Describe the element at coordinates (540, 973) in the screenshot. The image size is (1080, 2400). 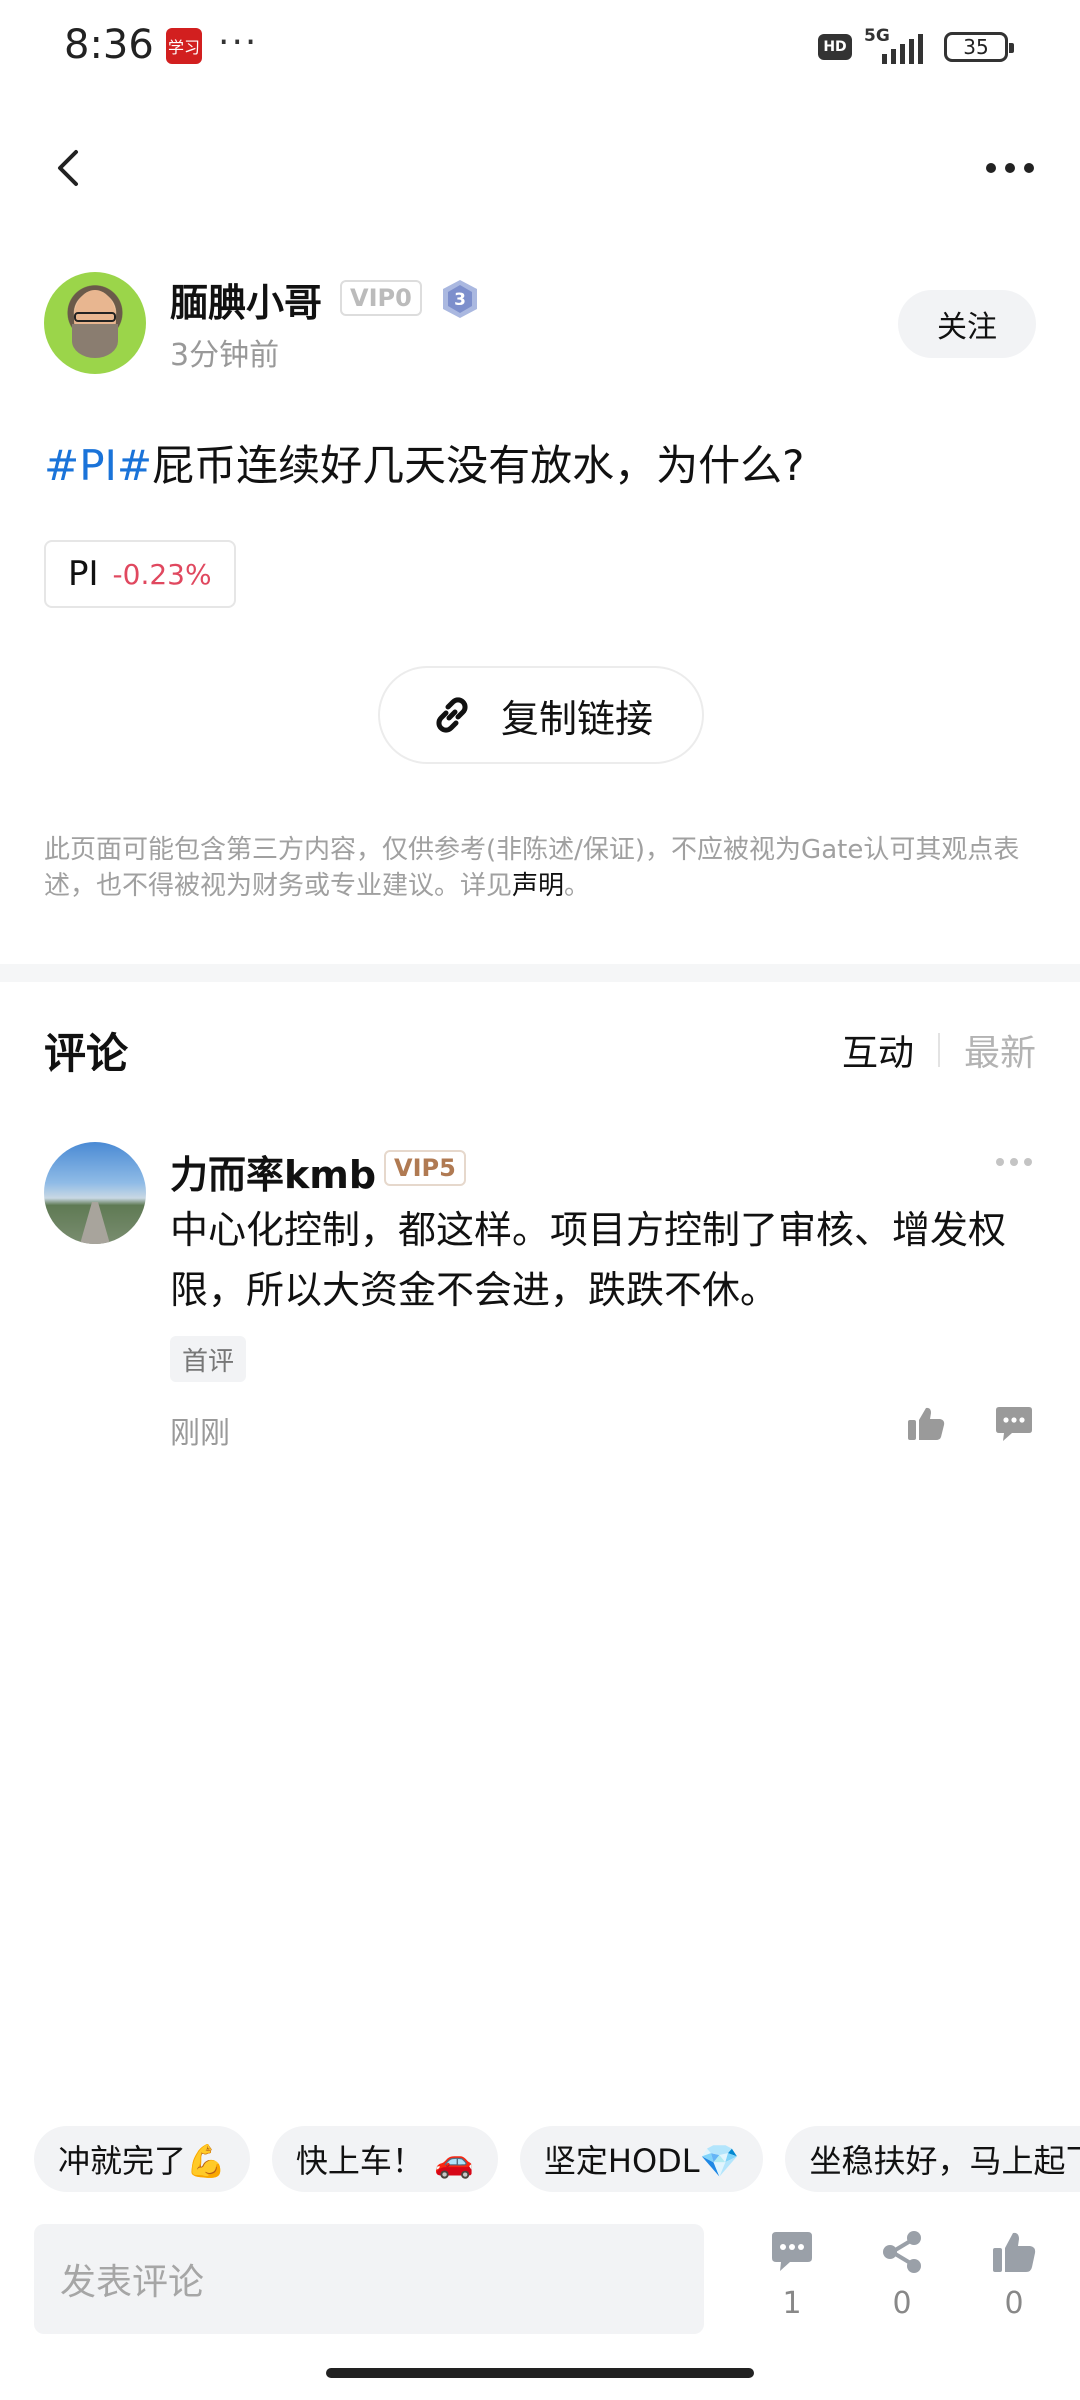
I see `section-divider` at that location.